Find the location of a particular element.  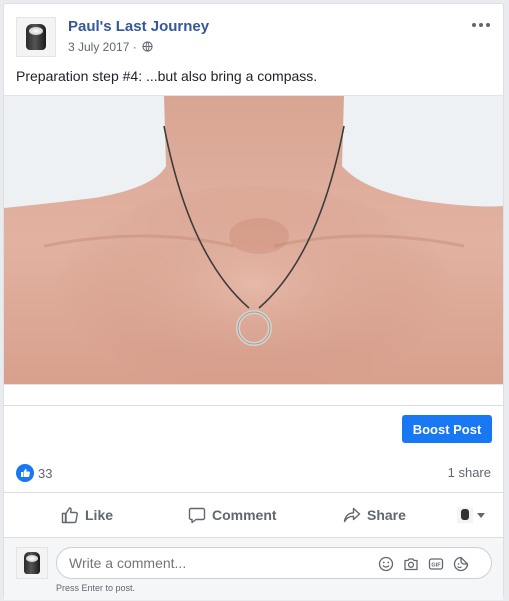

post-as-selector is located at coordinates (471, 515).